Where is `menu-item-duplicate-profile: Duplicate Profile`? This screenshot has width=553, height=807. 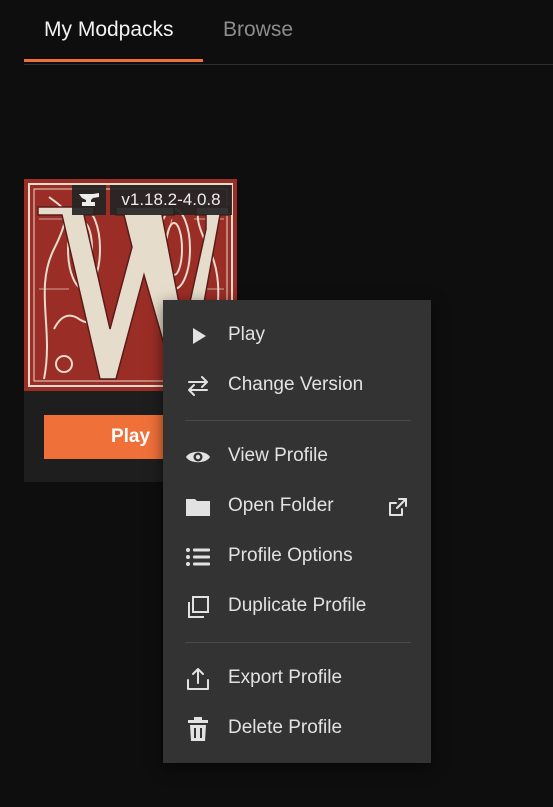 menu-item-duplicate-profile: Duplicate Profile is located at coordinates (297, 607).